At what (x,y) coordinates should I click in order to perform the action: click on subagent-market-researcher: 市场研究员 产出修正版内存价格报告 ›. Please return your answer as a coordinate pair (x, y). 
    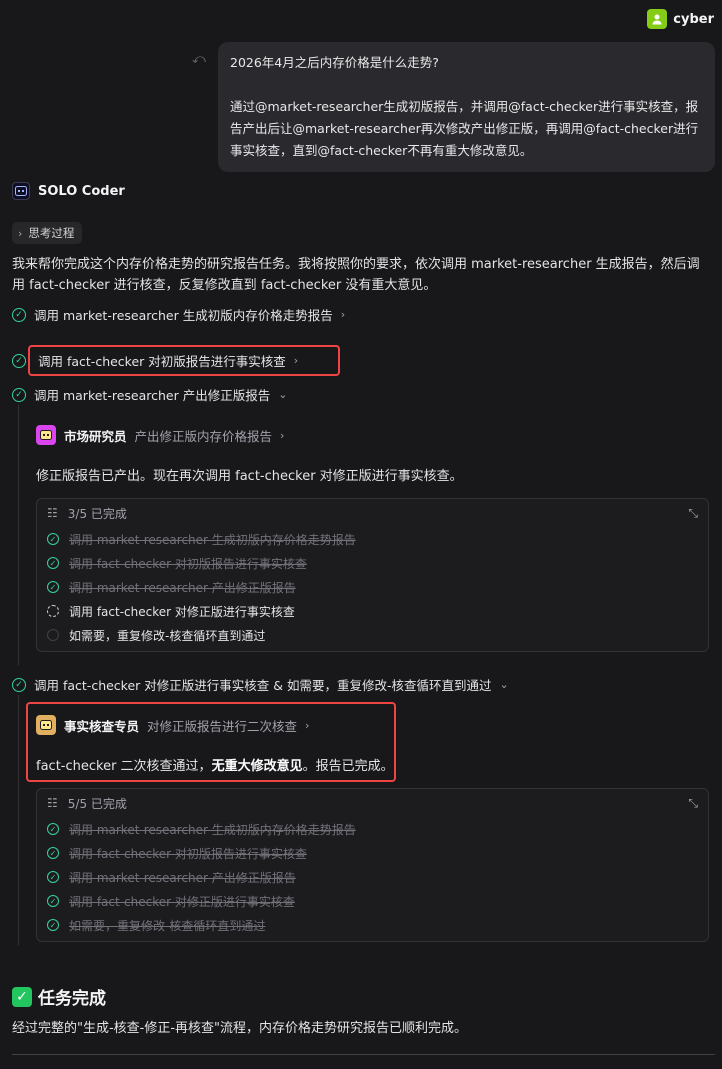
    Looking at the image, I should click on (160, 435).